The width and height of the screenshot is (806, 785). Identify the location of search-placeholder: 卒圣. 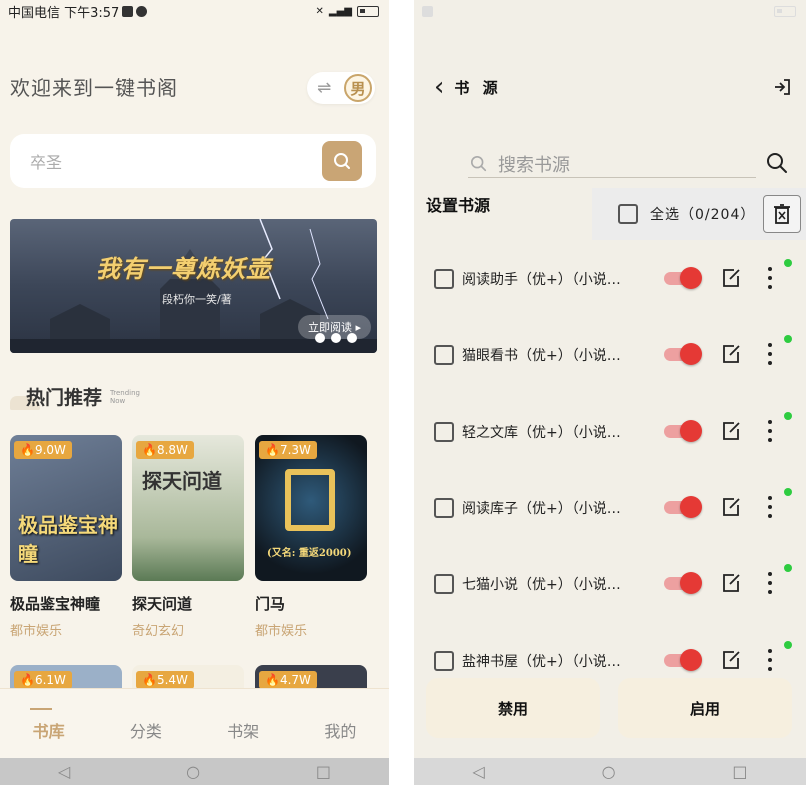
(46, 162).